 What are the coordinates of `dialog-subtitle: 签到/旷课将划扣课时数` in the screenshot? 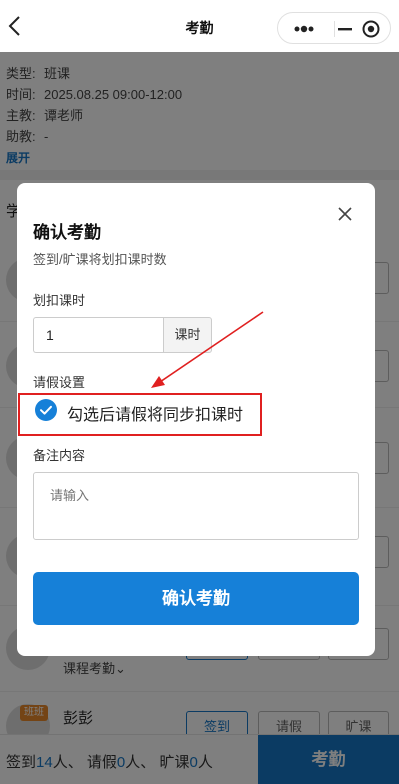 It's located at (100, 259).